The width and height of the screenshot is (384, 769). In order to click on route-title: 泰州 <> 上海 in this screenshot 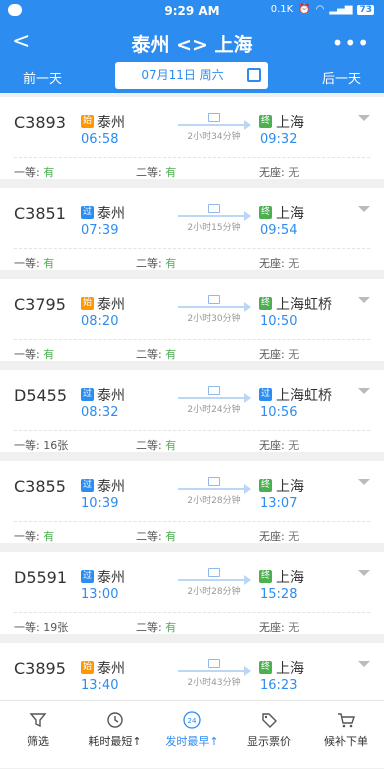, I will do `click(192, 43)`.